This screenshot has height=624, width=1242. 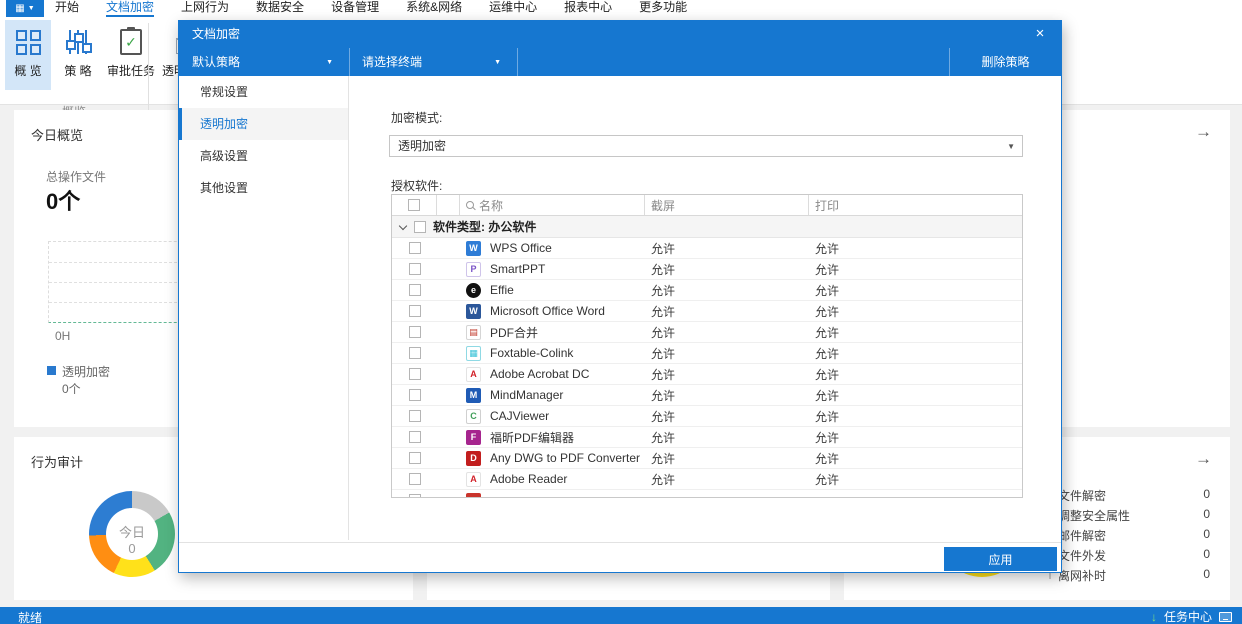 What do you see at coordinates (707, 416) in the screenshot?
I see `table-row: C CAJViewer 允许 允许` at bounding box center [707, 416].